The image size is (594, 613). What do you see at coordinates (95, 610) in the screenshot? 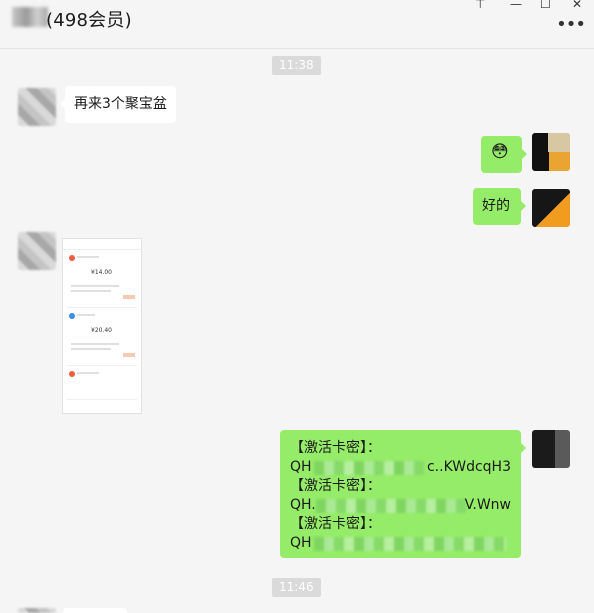
I see `message-bubble-incoming` at bounding box center [95, 610].